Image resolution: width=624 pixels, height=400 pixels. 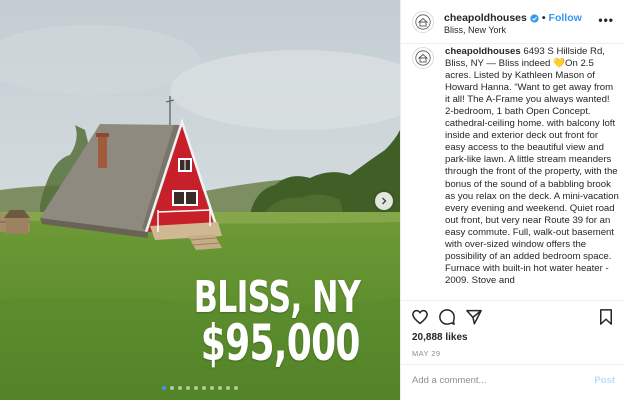 I want to click on username-link: cheapoldhouses, so click(x=485, y=18).